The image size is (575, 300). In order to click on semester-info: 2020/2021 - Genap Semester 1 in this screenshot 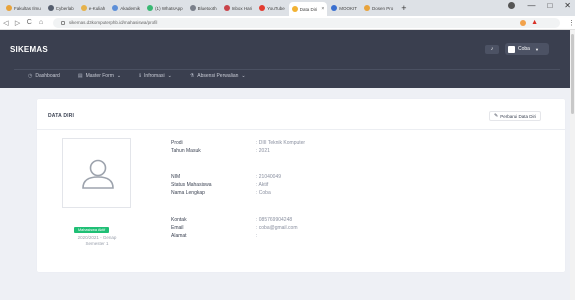, I will do `click(97, 241)`.